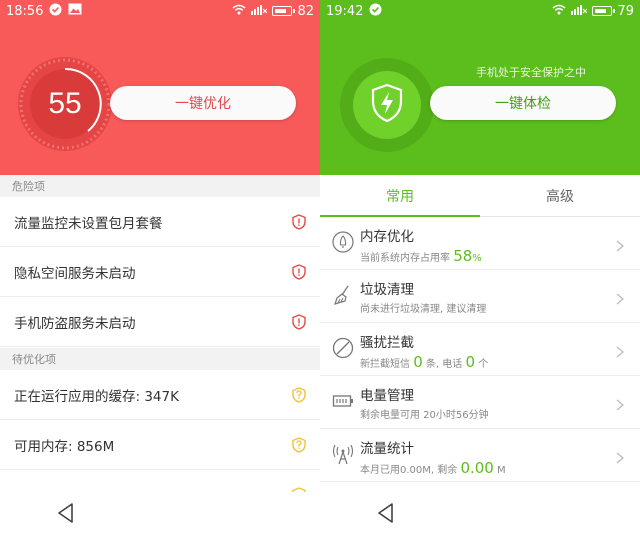 The width and height of the screenshot is (640, 534). Describe the element at coordinates (523, 103) in the screenshot. I see `one-click-checkup-button: 一键体检` at that location.